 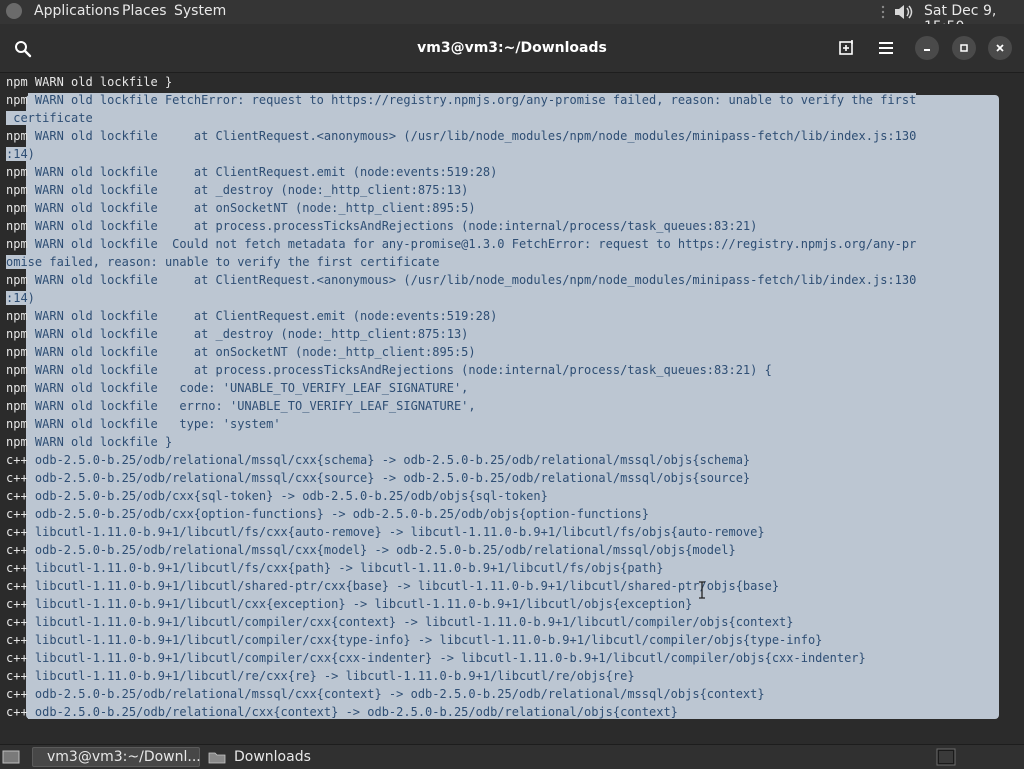 What do you see at coordinates (964, 48) in the screenshot?
I see `maximize-button` at bounding box center [964, 48].